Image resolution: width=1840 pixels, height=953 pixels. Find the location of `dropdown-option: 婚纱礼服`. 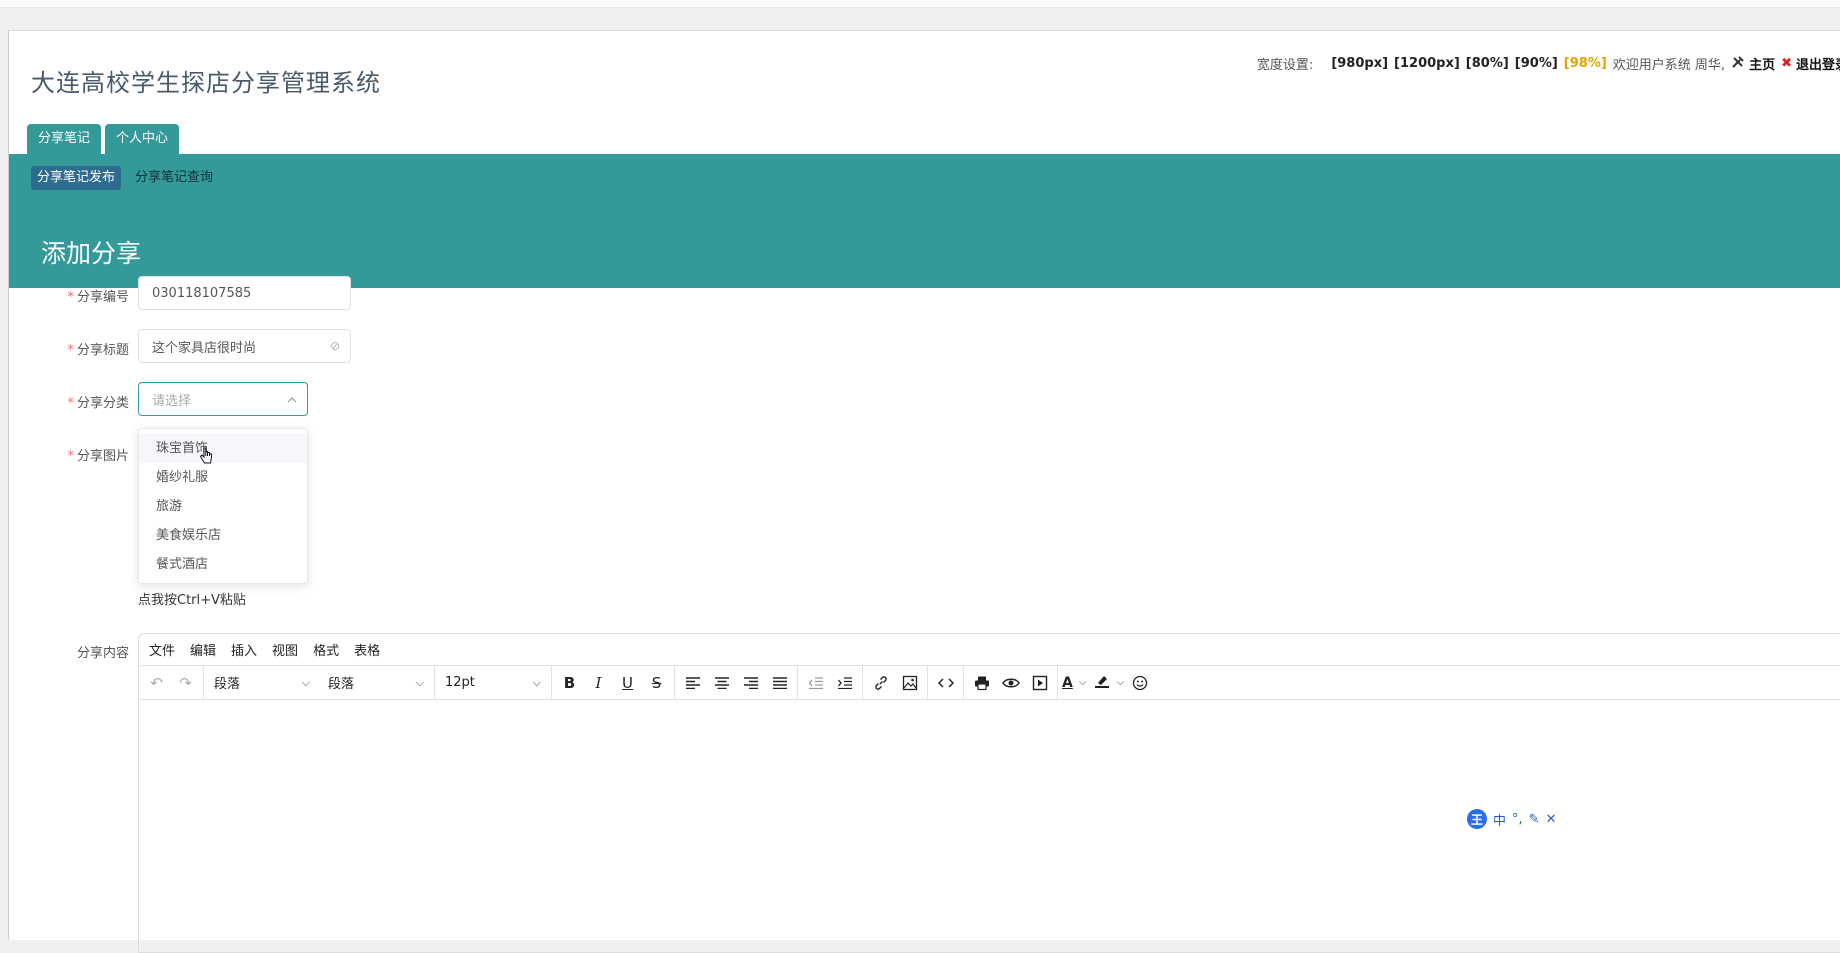

dropdown-option: 婚纱礼服 is located at coordinates (223, 477).